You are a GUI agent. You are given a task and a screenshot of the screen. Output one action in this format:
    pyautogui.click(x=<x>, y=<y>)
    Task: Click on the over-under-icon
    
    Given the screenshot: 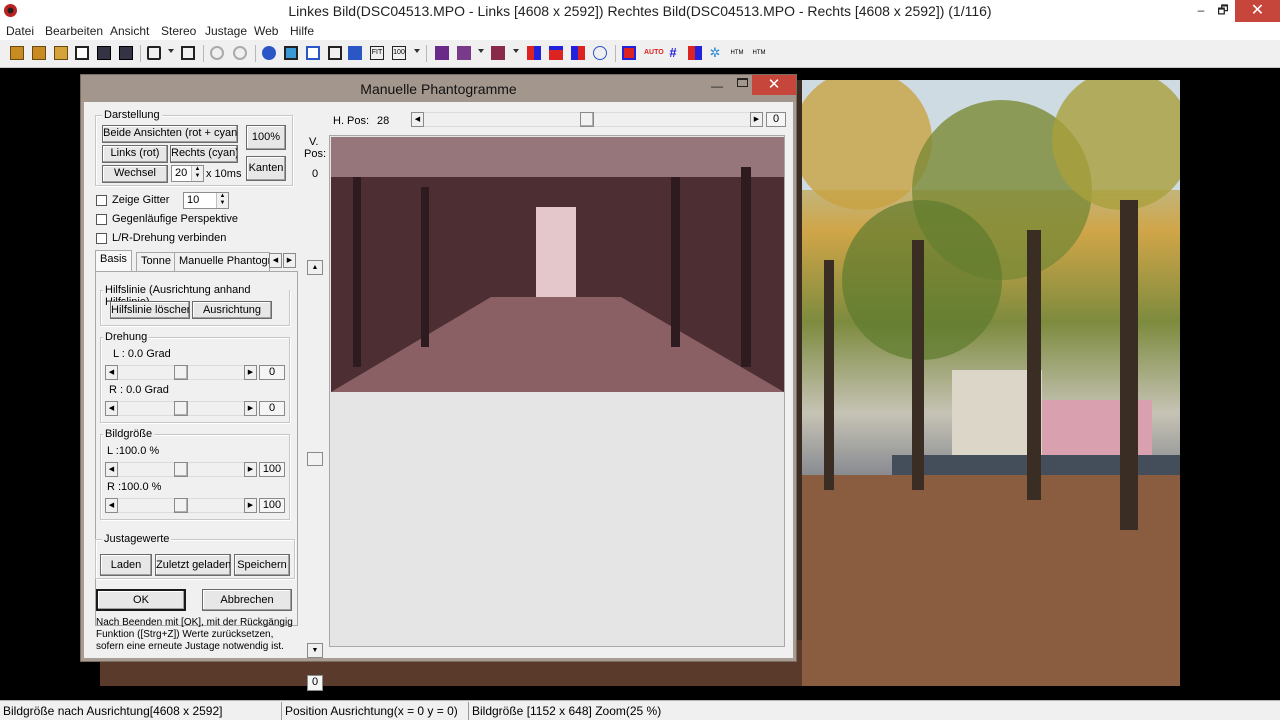 What is the action you would take?
    pyautogui.click(x=556, y=53)
    